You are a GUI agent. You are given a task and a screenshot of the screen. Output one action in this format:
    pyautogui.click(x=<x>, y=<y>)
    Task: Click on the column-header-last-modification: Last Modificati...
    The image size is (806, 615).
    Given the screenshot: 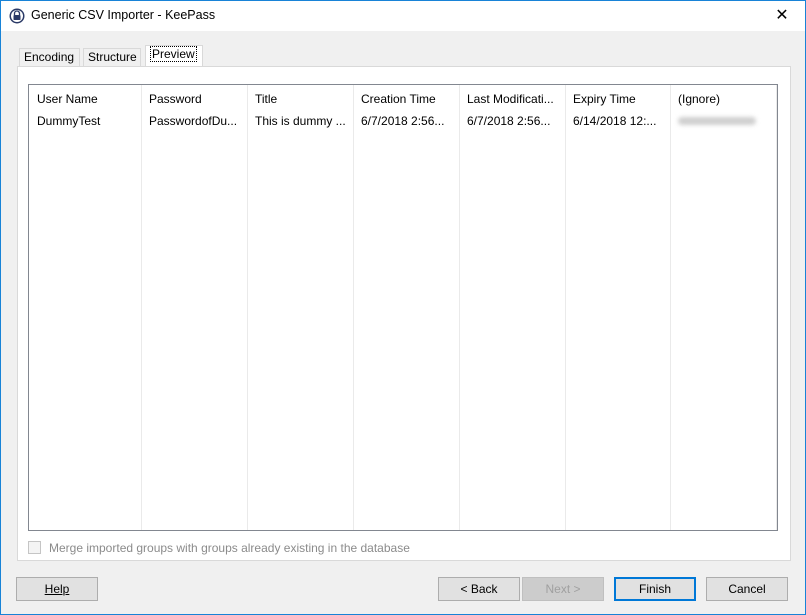 What is the action you would take?
    pyautogui.click(x=512, y=98)
    